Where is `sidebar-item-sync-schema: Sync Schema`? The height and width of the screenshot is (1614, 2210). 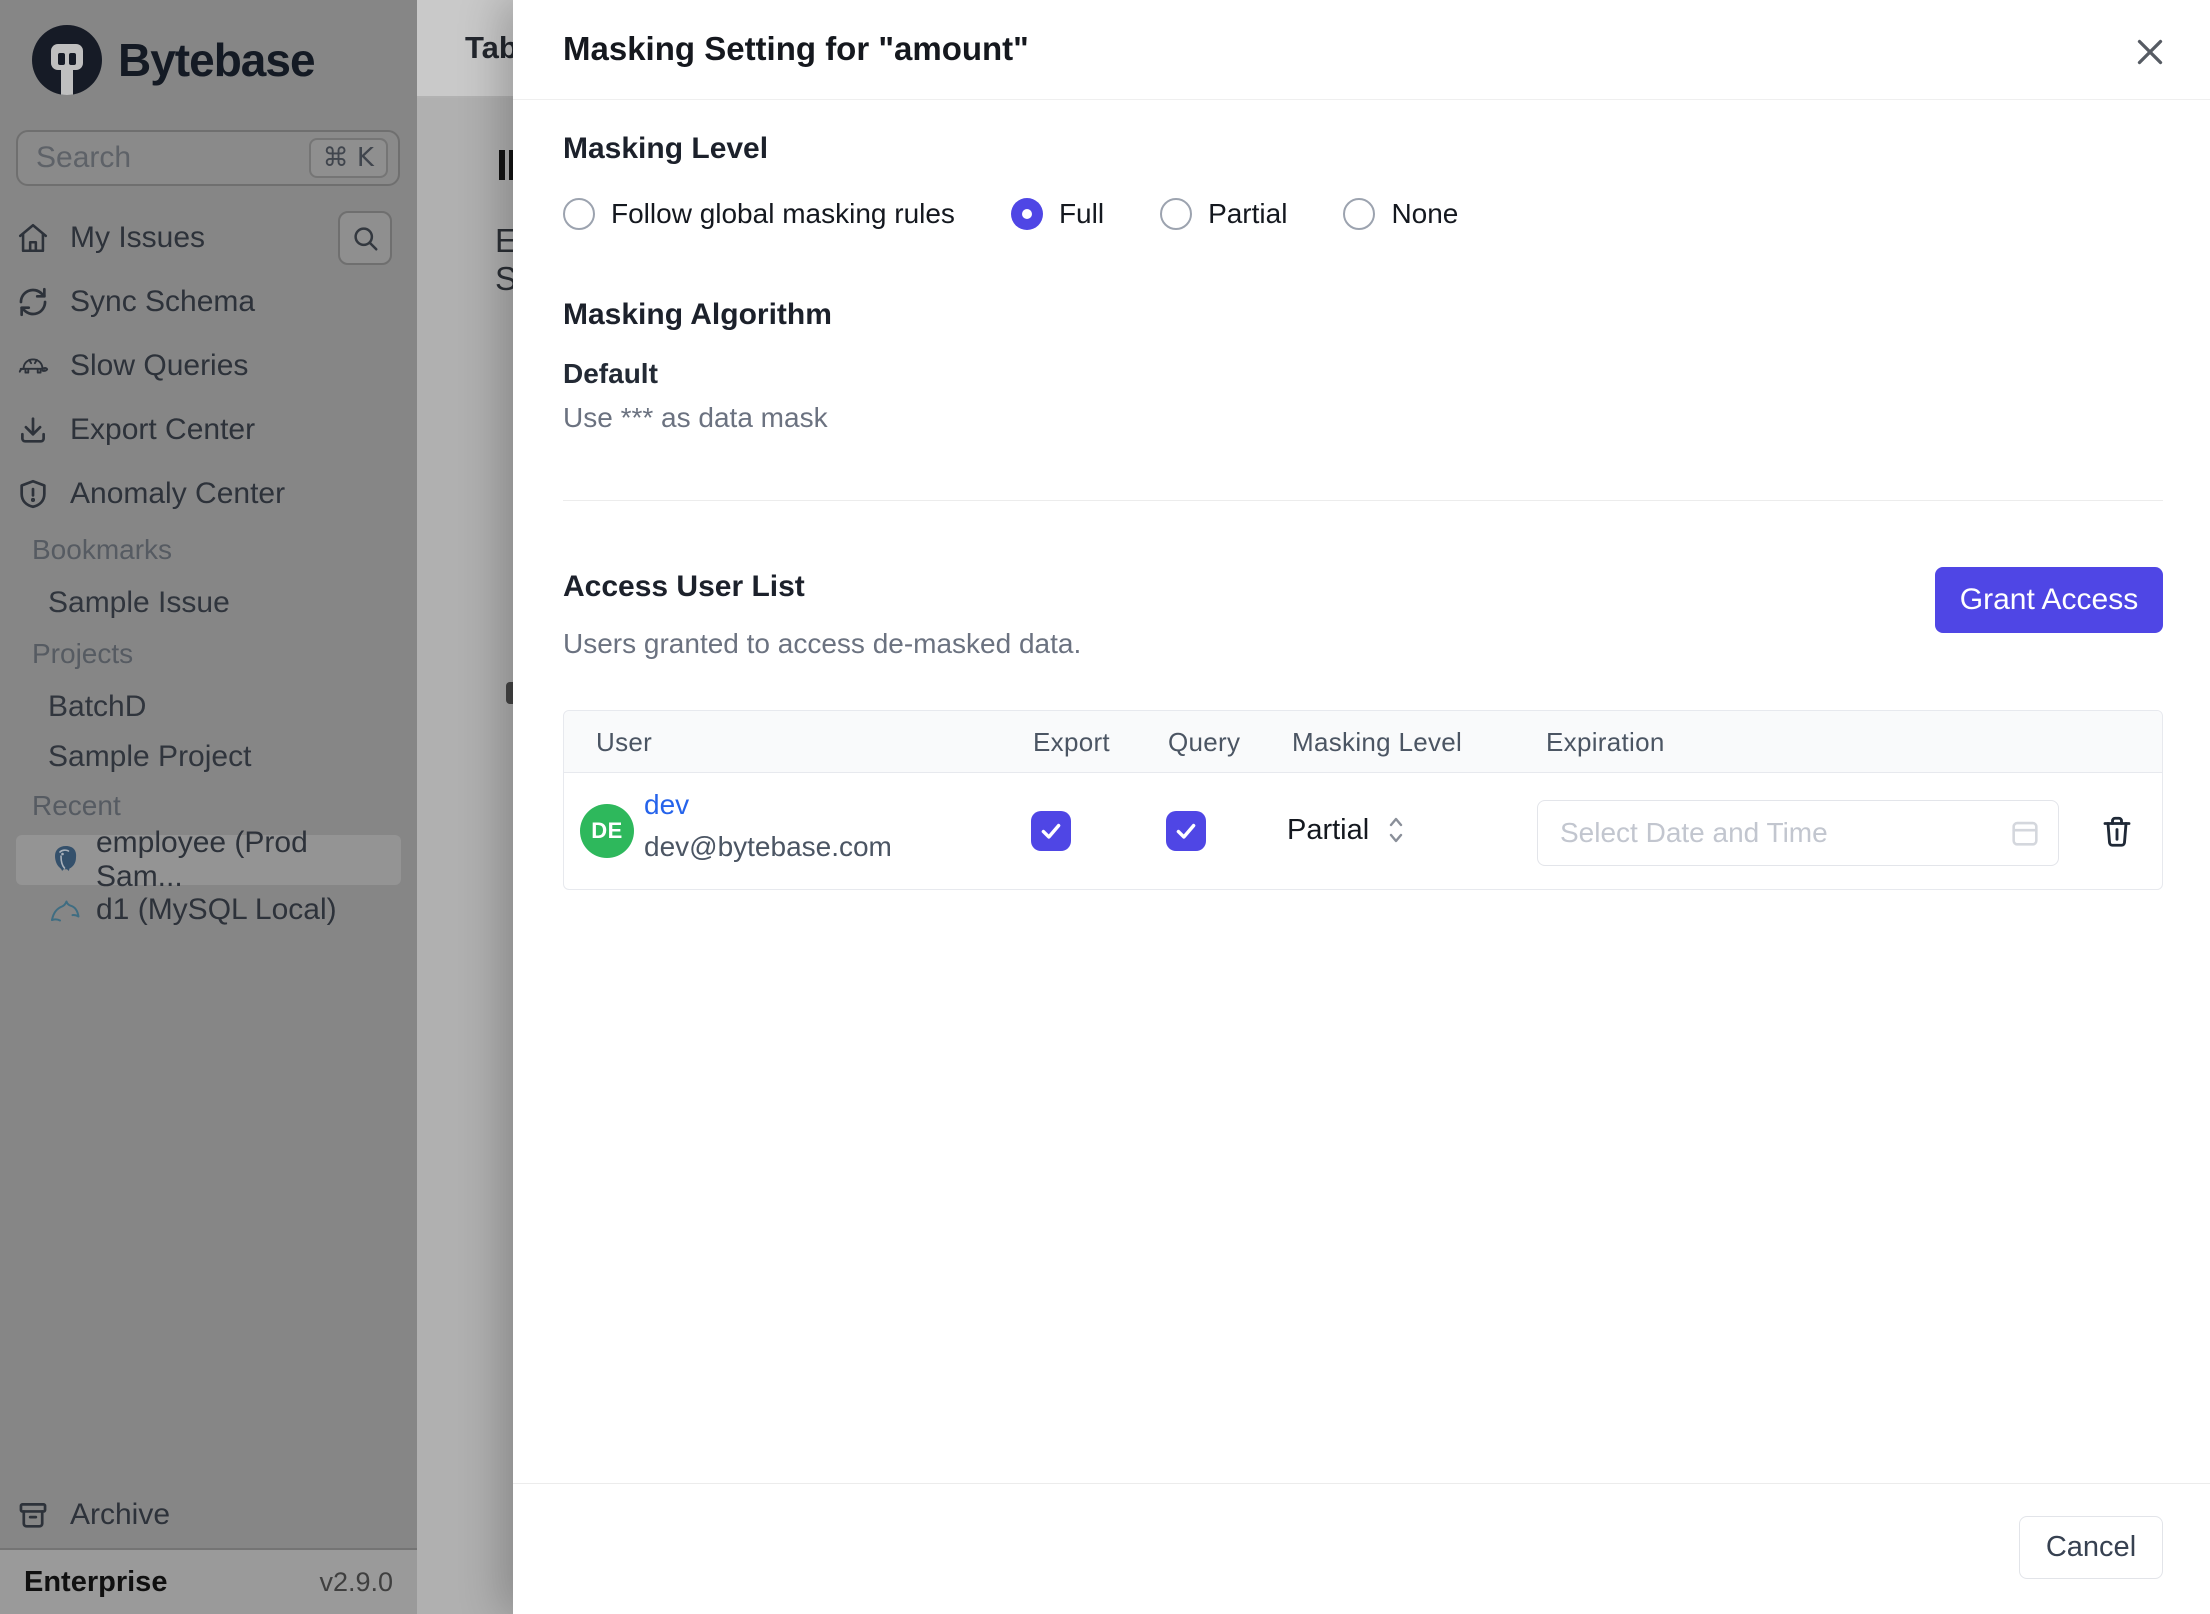 sidebar-item-sync-schema: Sync Schema is located at coordinates (176, 302).